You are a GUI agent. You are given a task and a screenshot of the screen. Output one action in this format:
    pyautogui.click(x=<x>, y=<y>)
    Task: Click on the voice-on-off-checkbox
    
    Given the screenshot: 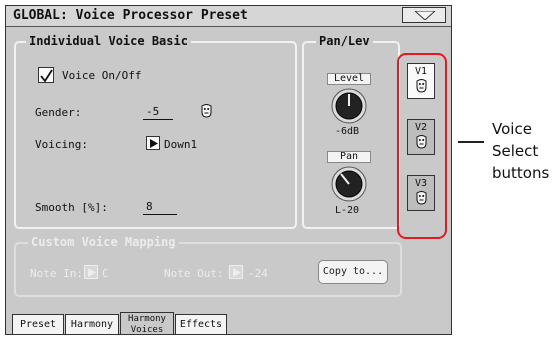 What is the action you would take?
    pyautogui.click(x=46, y=75)
    